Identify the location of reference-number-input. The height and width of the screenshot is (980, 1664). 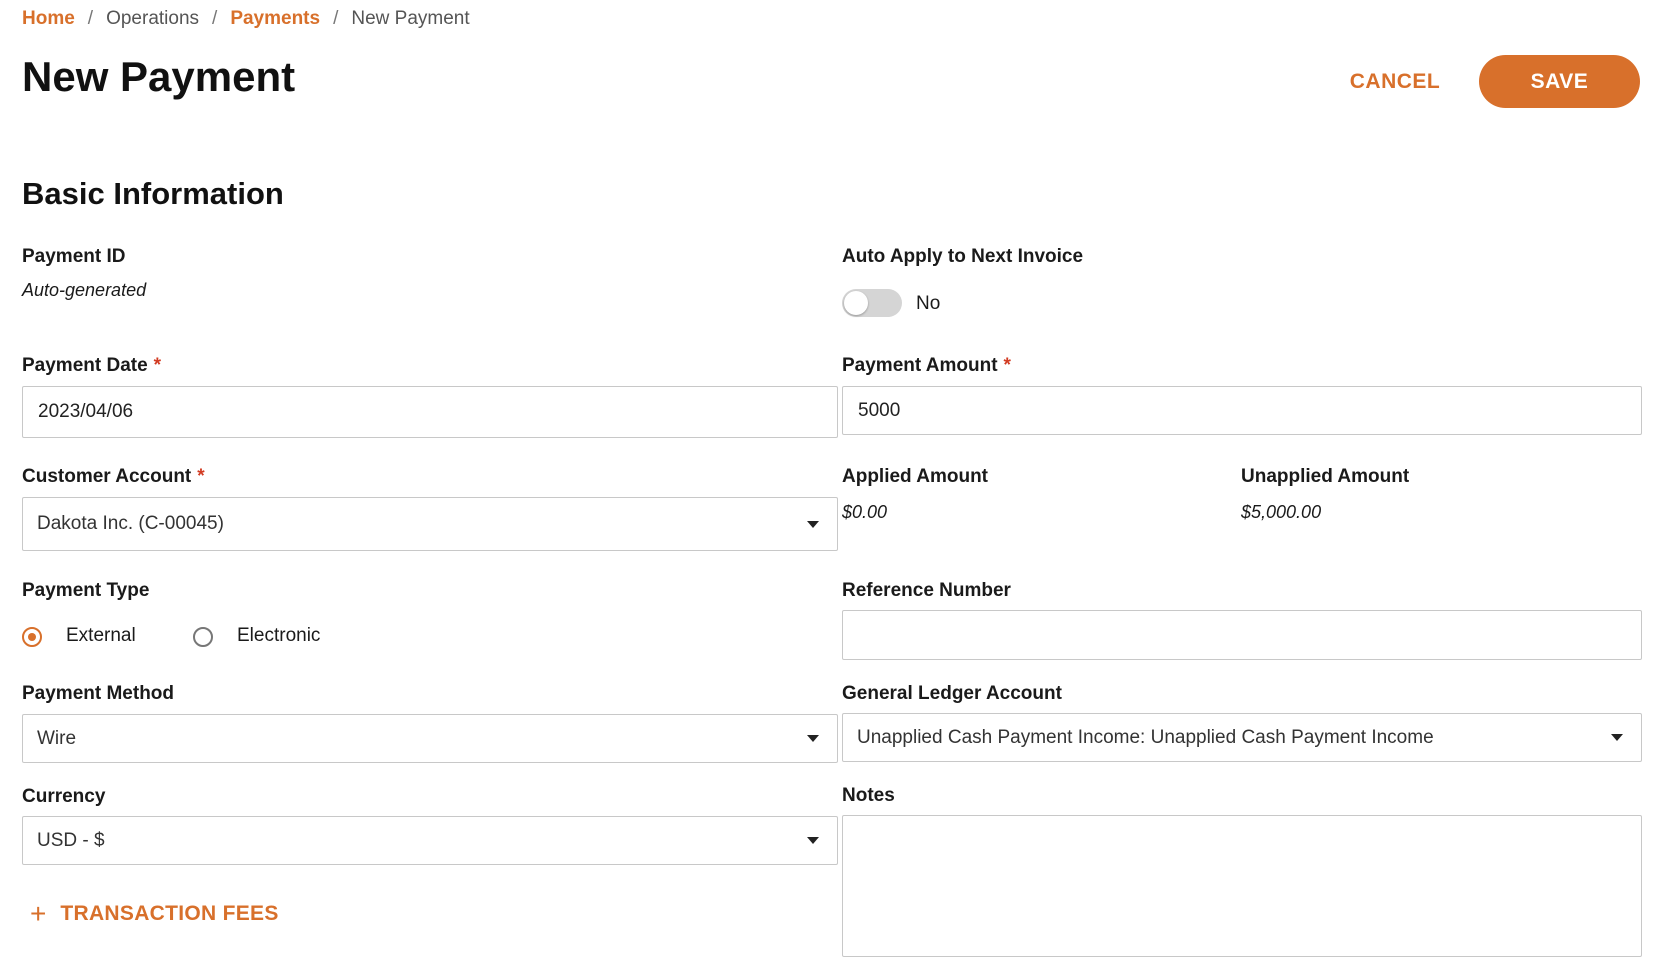
(1242, 635).